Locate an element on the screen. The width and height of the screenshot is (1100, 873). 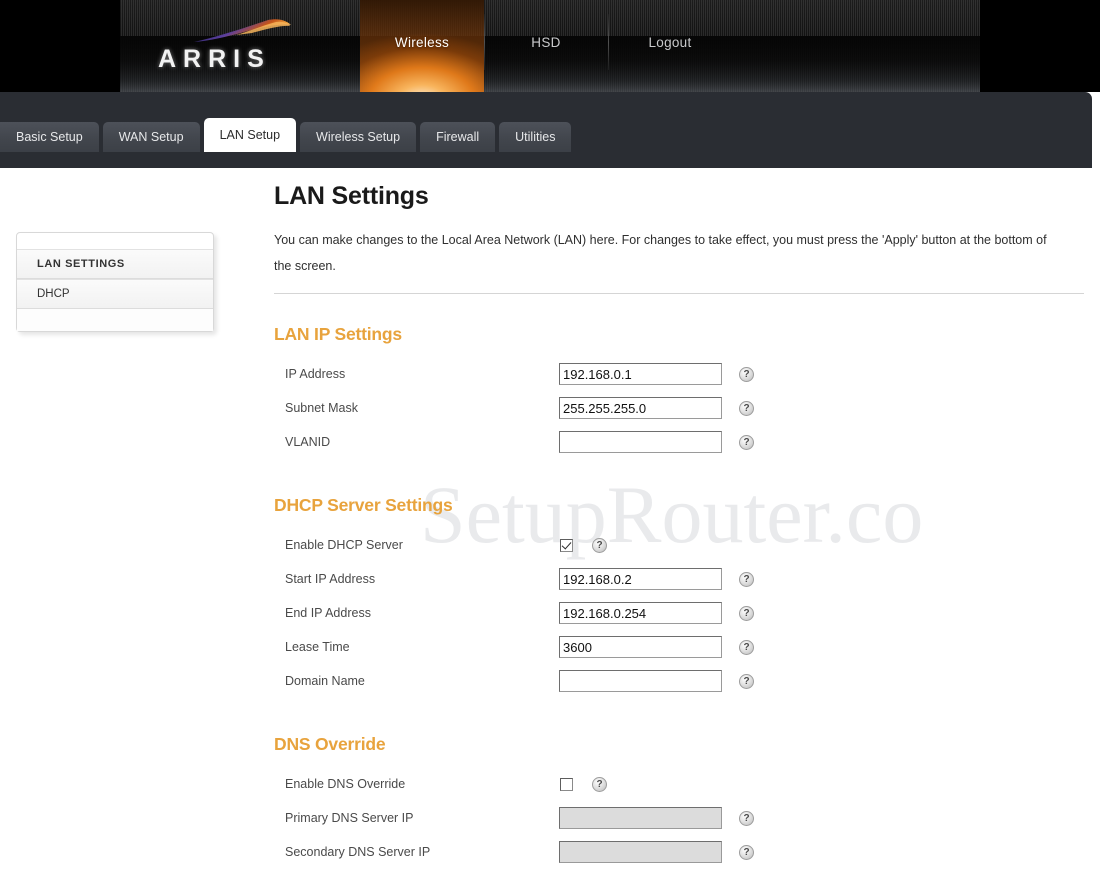
label-start-ip-address: Start IP Address is located at coordinates (330, 579).